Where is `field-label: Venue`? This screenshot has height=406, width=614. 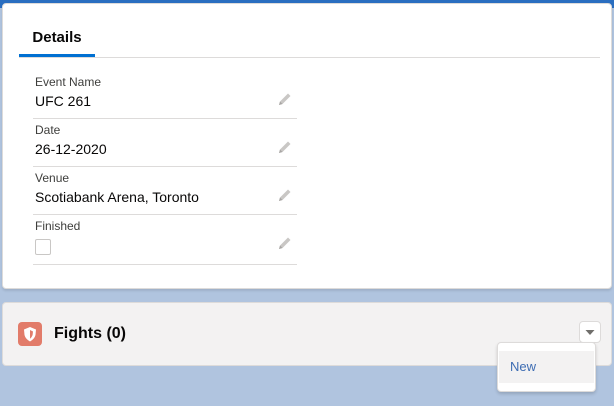
field-label: Venue is located at coordinates (52, 178).